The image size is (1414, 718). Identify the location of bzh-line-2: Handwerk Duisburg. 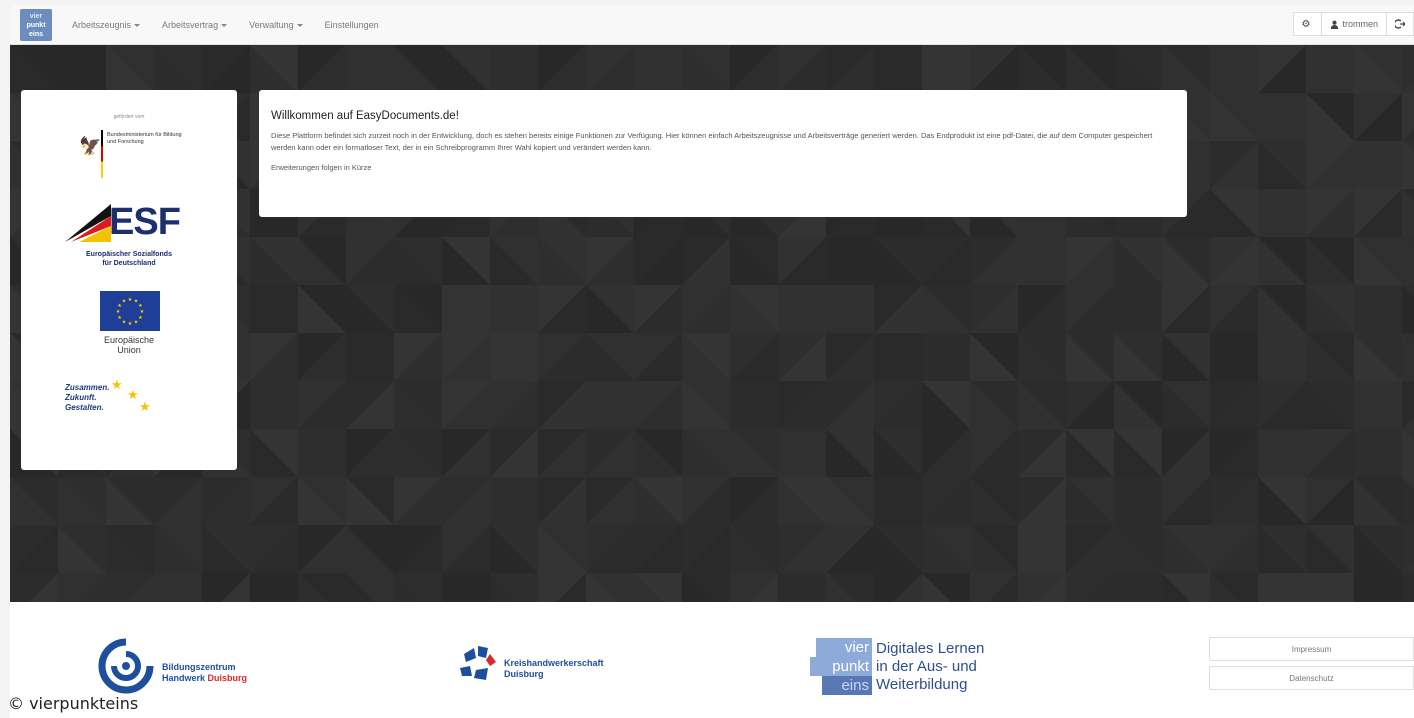
(204, 678).